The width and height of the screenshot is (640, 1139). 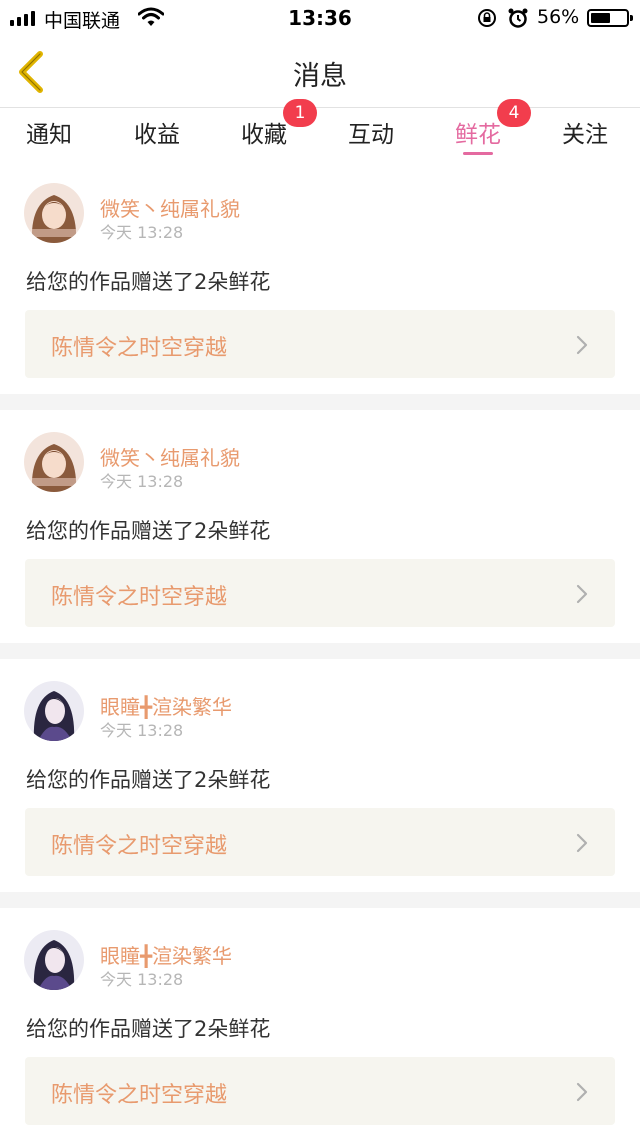 What do you see at coordinates (518, 18) in the screenshot?
I see `alarm-icon` at bounding box center [518, 18].